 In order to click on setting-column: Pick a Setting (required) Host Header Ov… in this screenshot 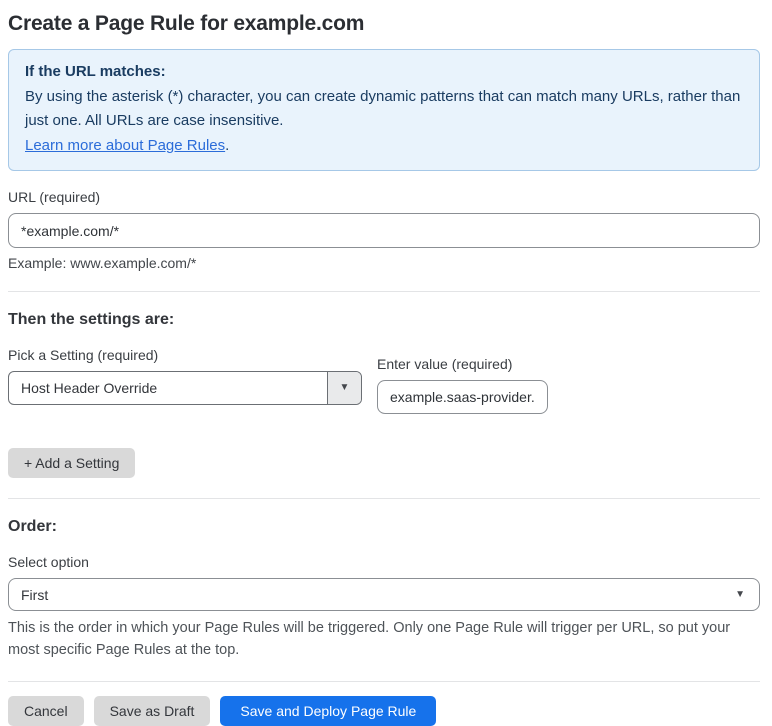, I will do `click(185, 371)`.